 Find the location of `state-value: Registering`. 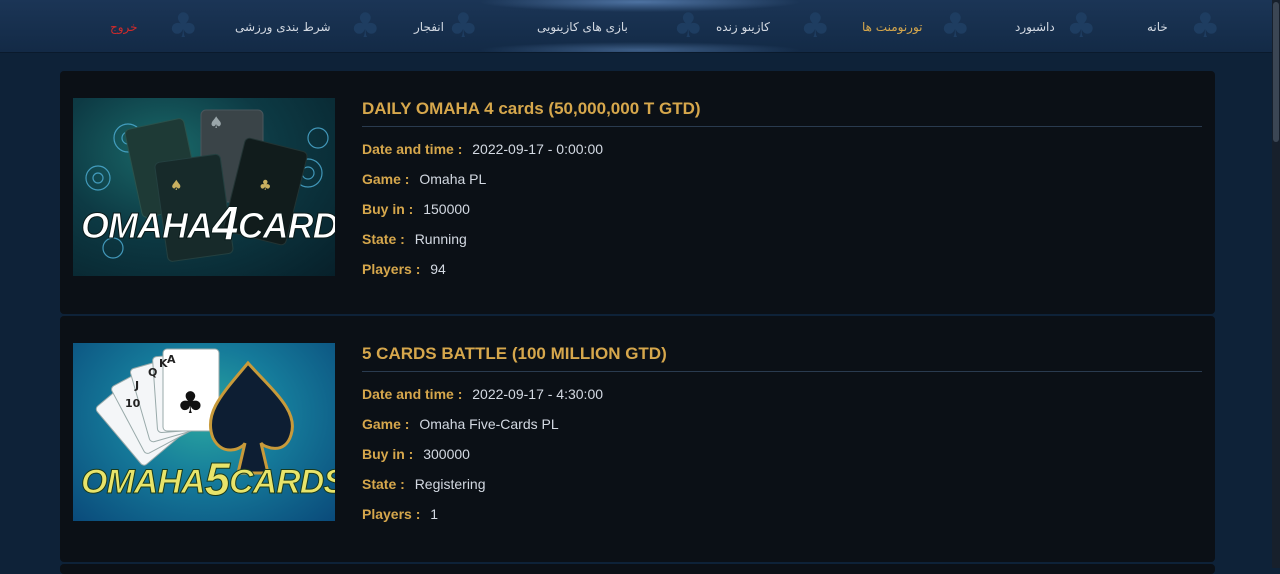

state-value: Registering is located at coordinates (450, 484).